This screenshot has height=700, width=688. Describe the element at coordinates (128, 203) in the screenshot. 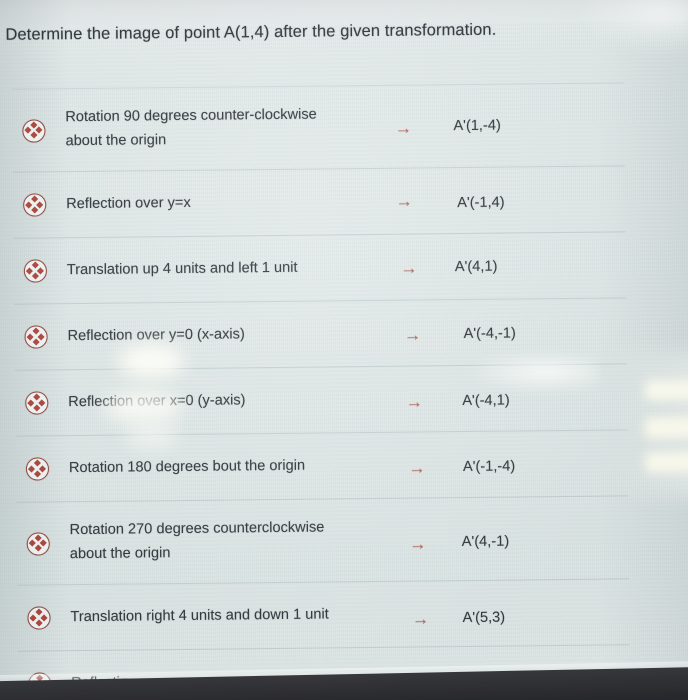

I see `transformation-label-line1: Reflection over y=x` at that location.